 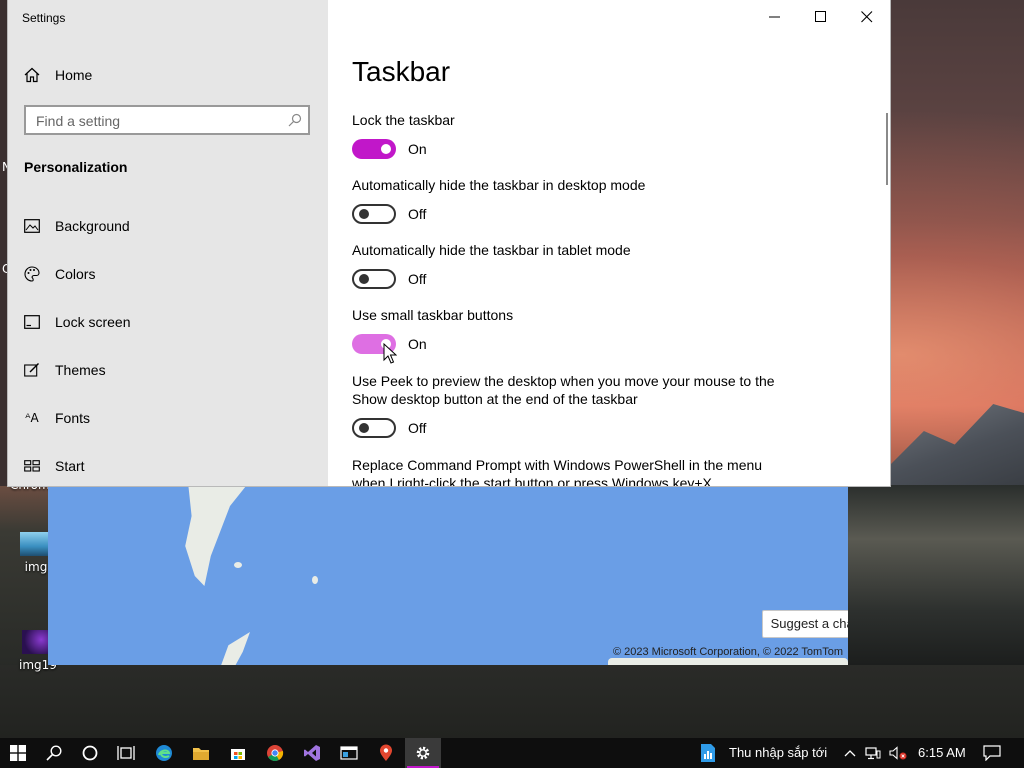 I want to click on taskbar-app-maps, so click(x=386, y=753).